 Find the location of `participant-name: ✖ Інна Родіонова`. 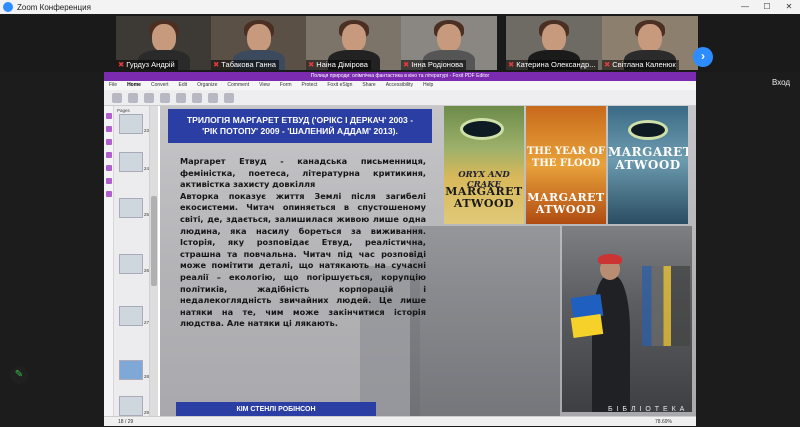

participant-name: ✖ Інна Родіонова is located at coordinates (434, 65).